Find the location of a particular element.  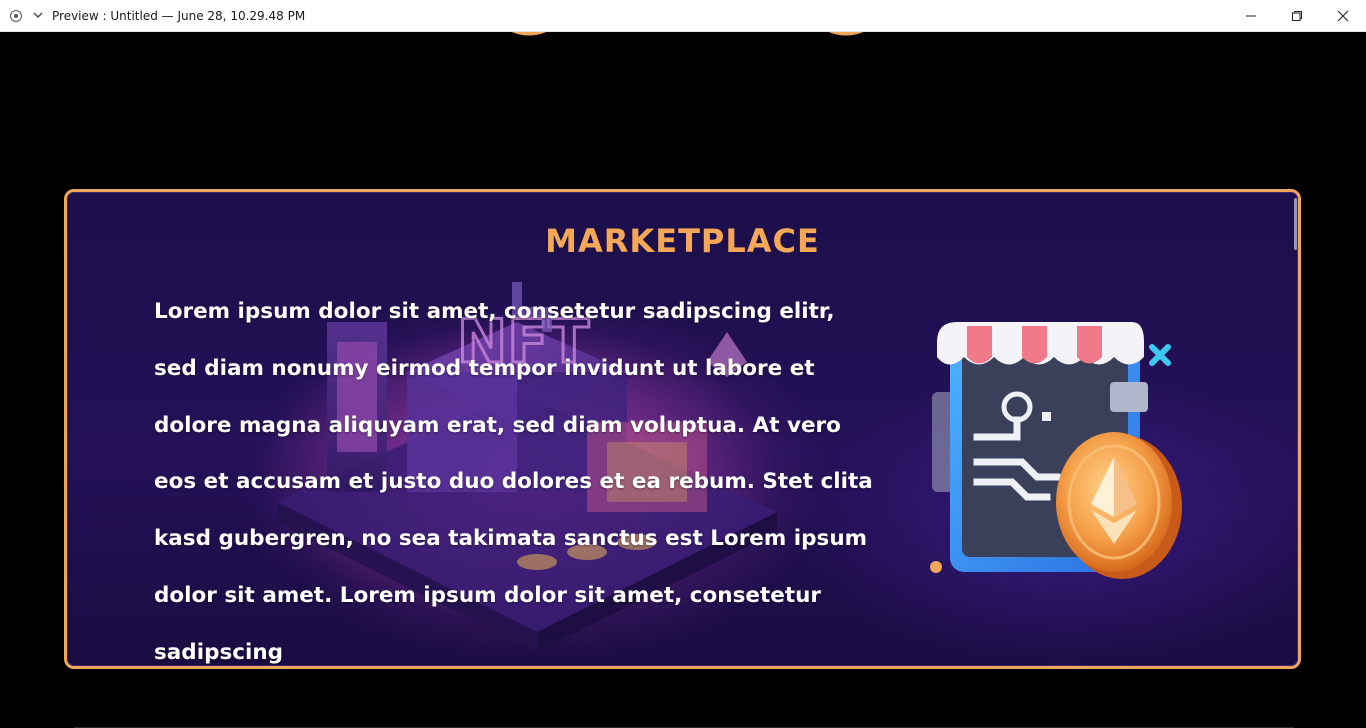

minimize-icon is located at coordinates (1251, 16).